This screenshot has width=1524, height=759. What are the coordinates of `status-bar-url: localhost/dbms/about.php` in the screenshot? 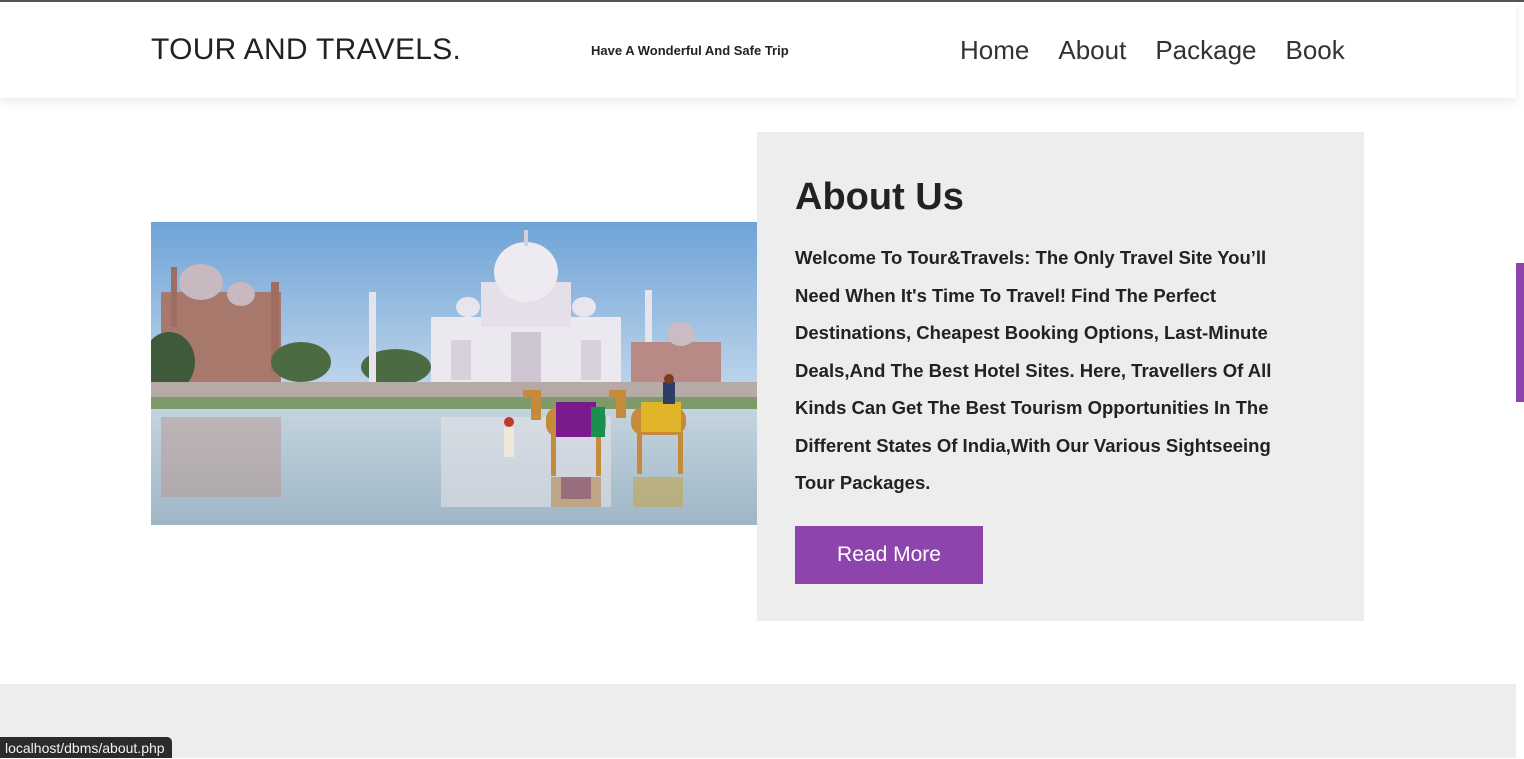 It's located at (86, 747).